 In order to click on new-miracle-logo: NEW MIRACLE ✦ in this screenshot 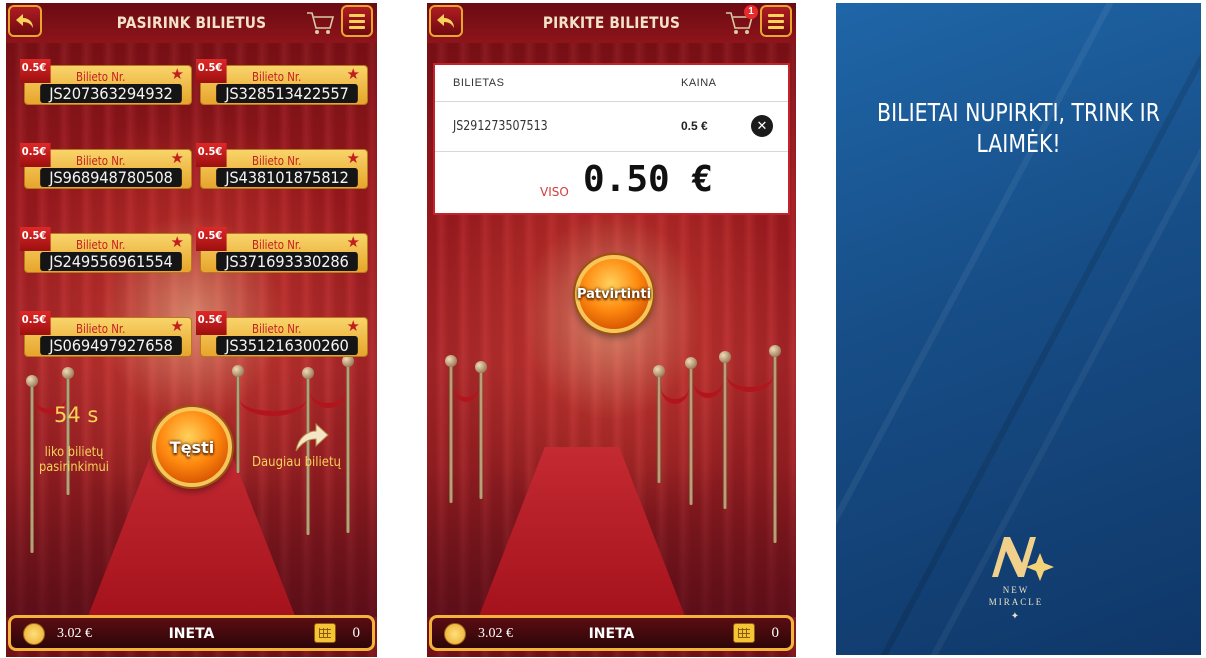, I will do `click(1016, 578)`.